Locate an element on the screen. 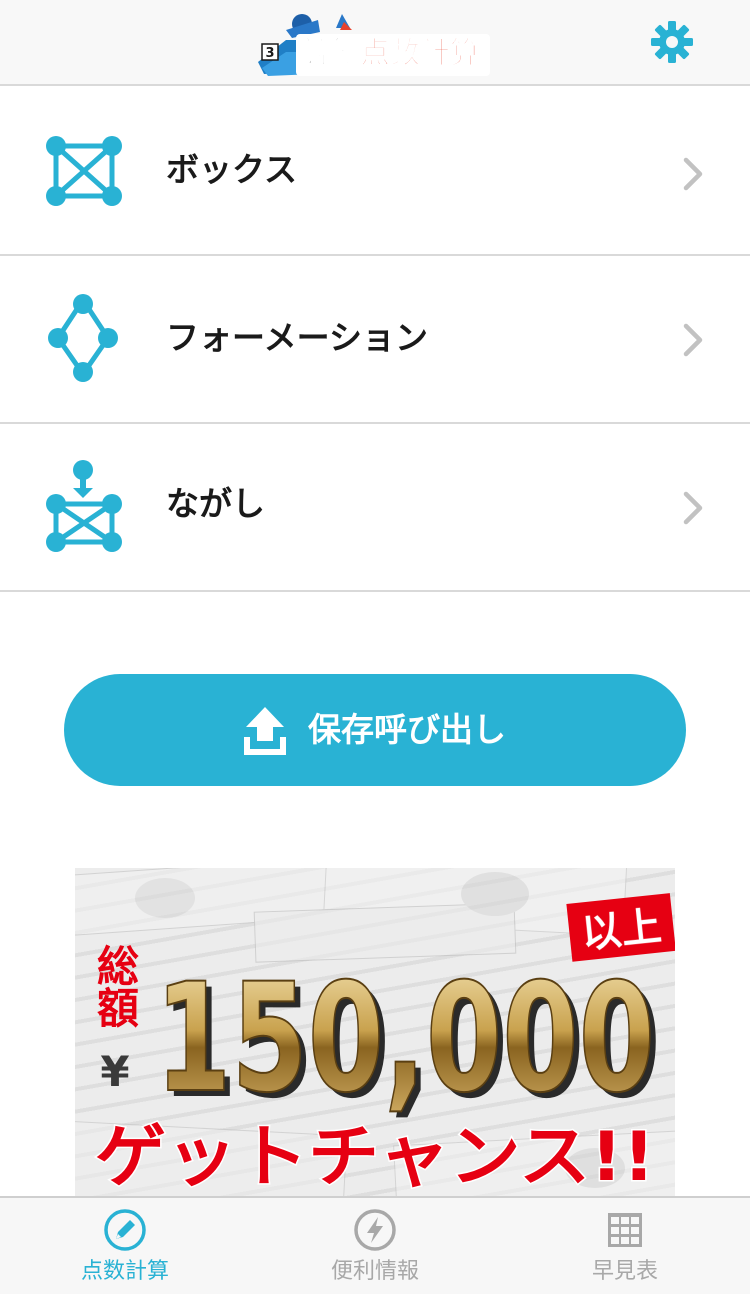 This screenshot has height=1294, width=750. tab-score-calc: 点数計算 is located at coordinates (125, 1246).